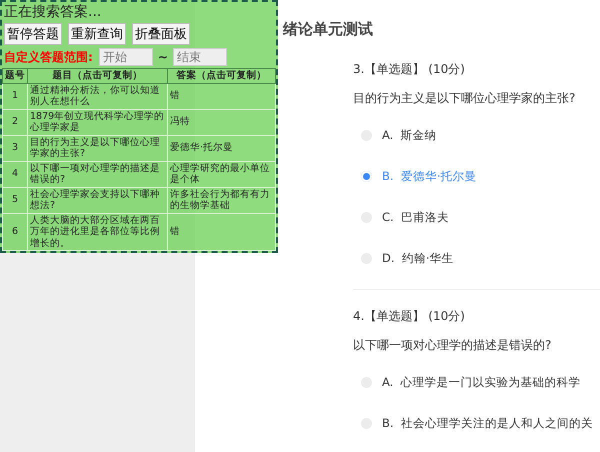  I want to click on question-text: 以下哪一项对心理学的描述是错误的?, so click(452, 345).